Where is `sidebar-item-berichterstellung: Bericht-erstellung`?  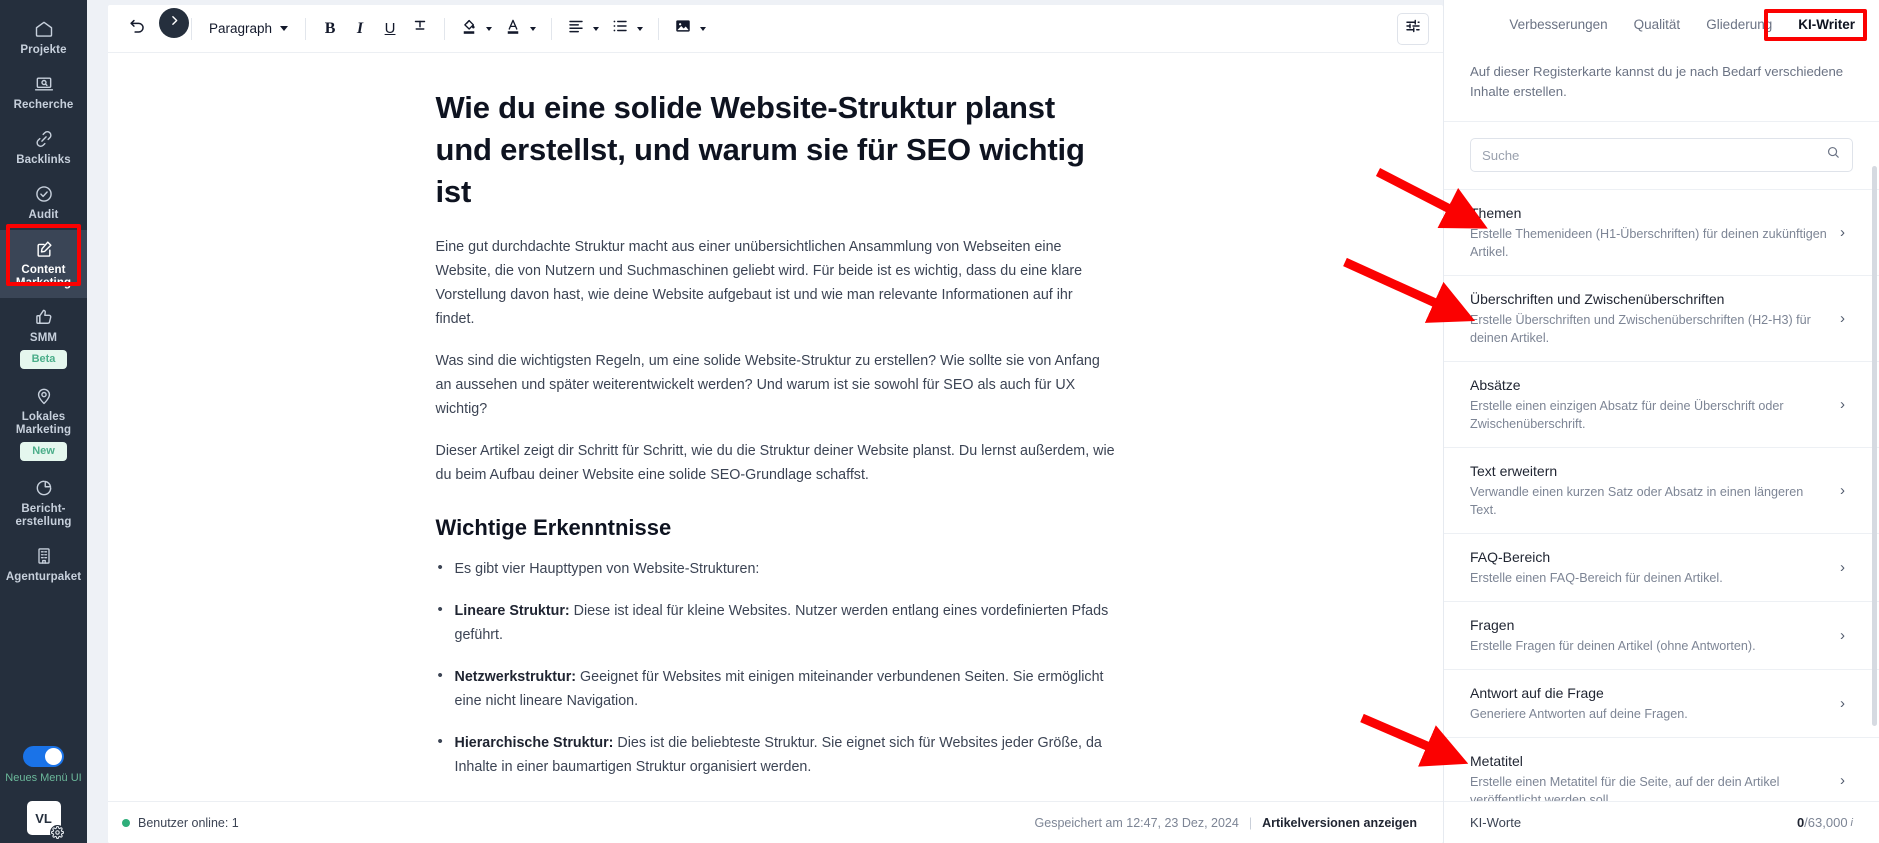
sidebar-item-berichterstellung: Bericht-erstellung is located at coordinates (43, 503).